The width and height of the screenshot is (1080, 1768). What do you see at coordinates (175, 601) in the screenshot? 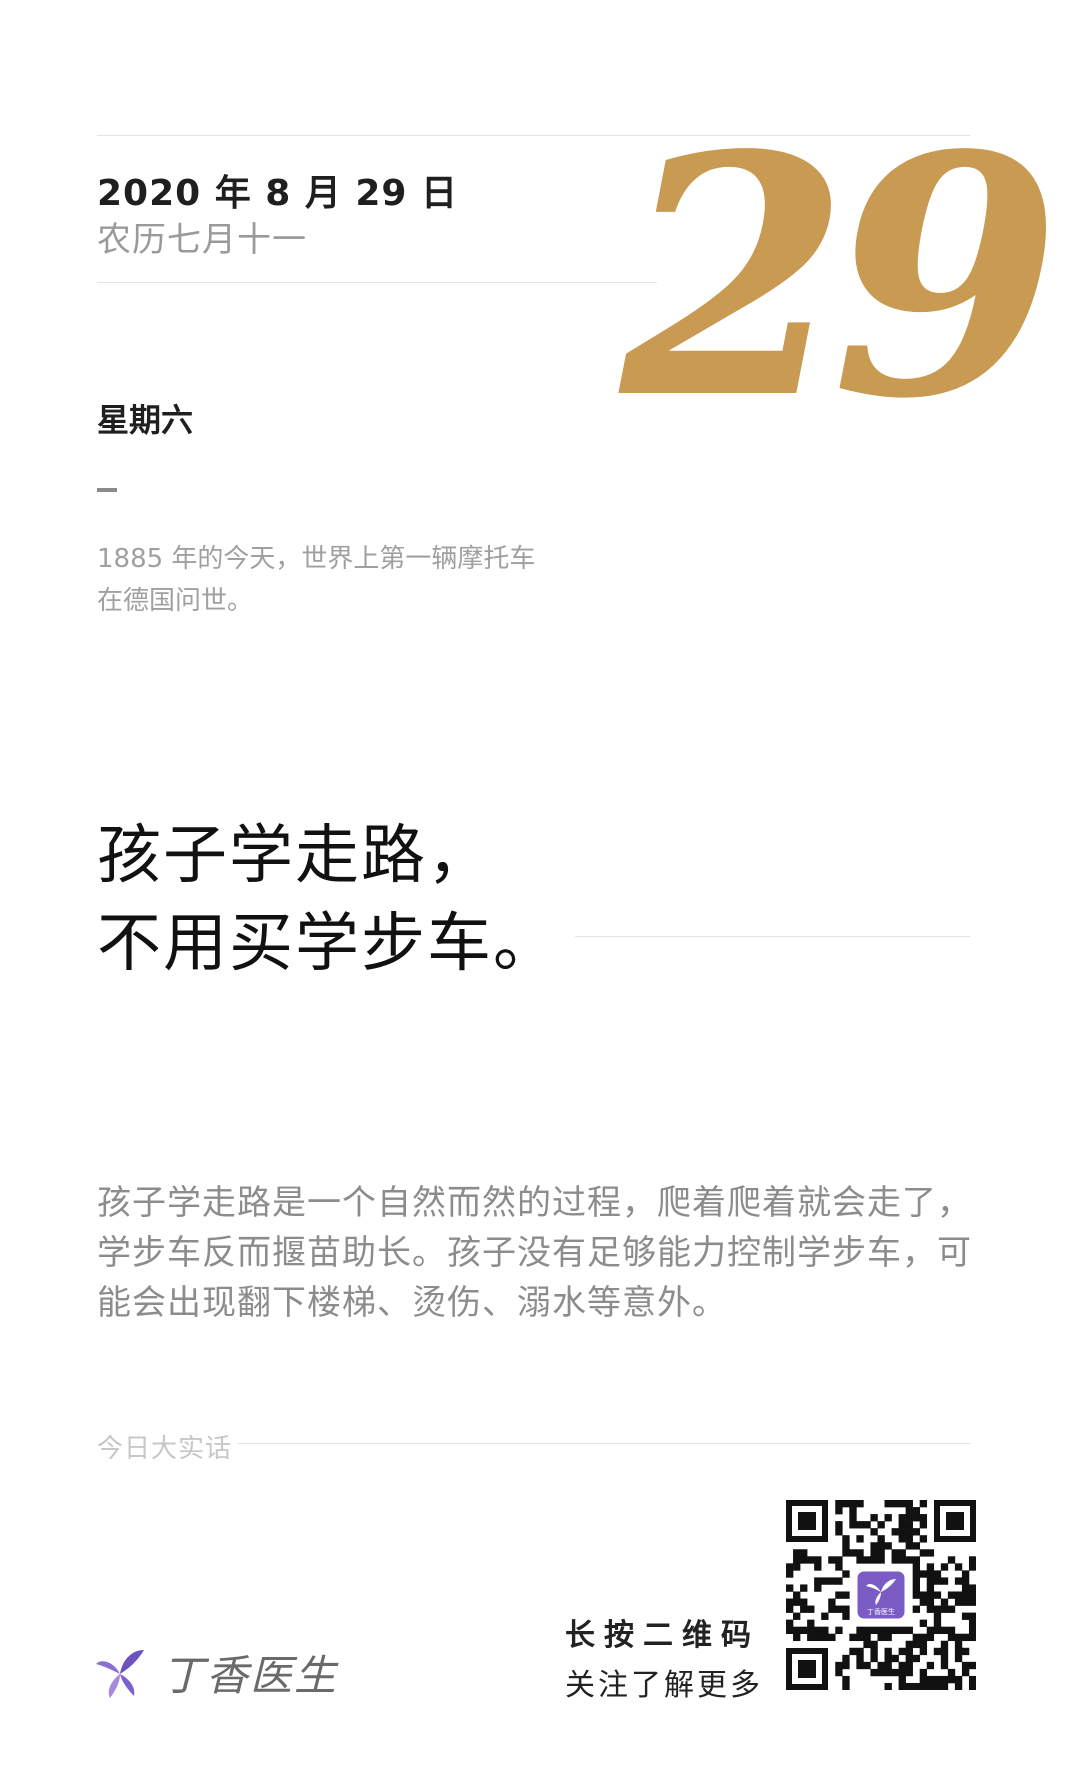
I see `history-line: 在德国问世。` at bounding box center [175, 601].